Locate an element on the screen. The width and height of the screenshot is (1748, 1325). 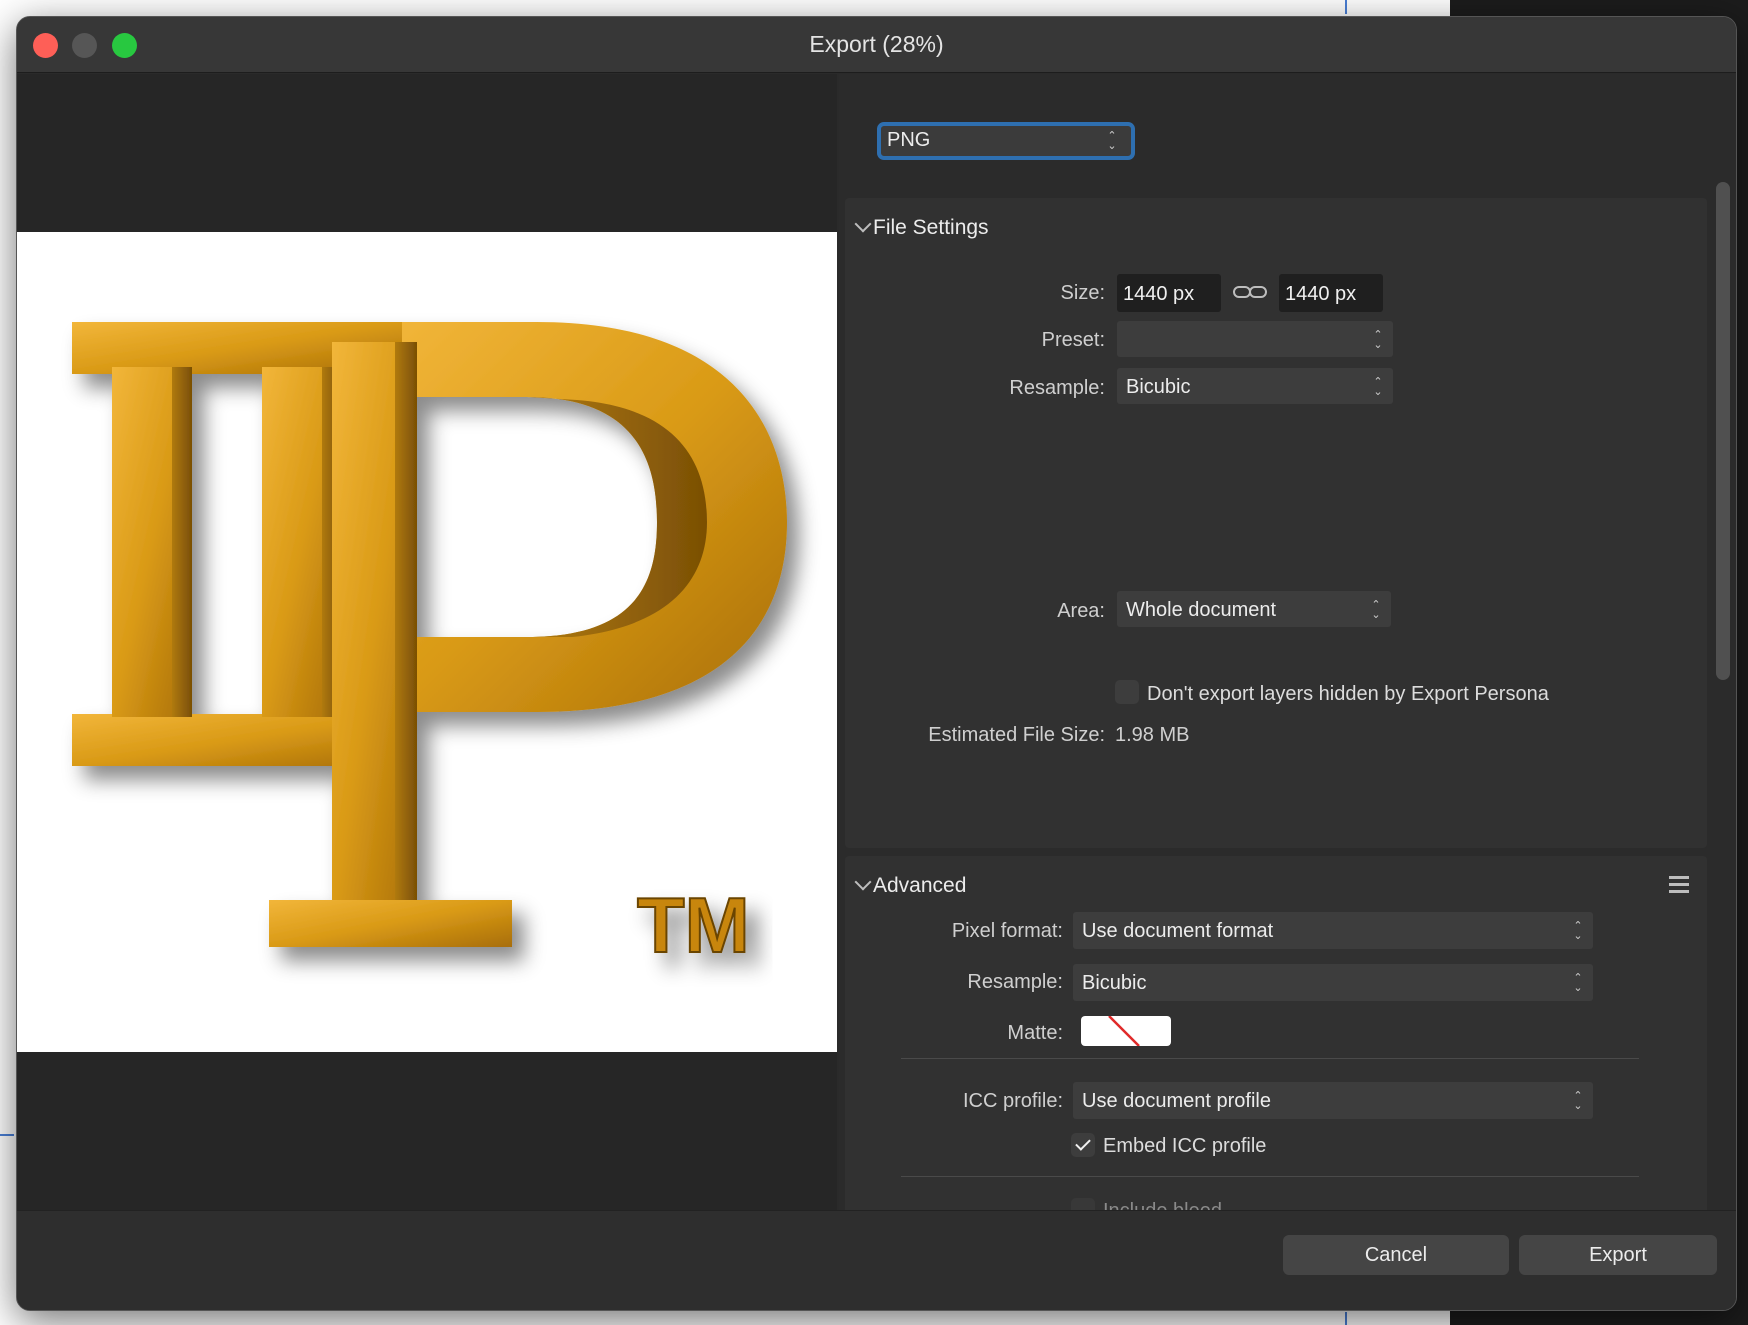
resample-label: Resample: is located at coordinates (1057, 388).